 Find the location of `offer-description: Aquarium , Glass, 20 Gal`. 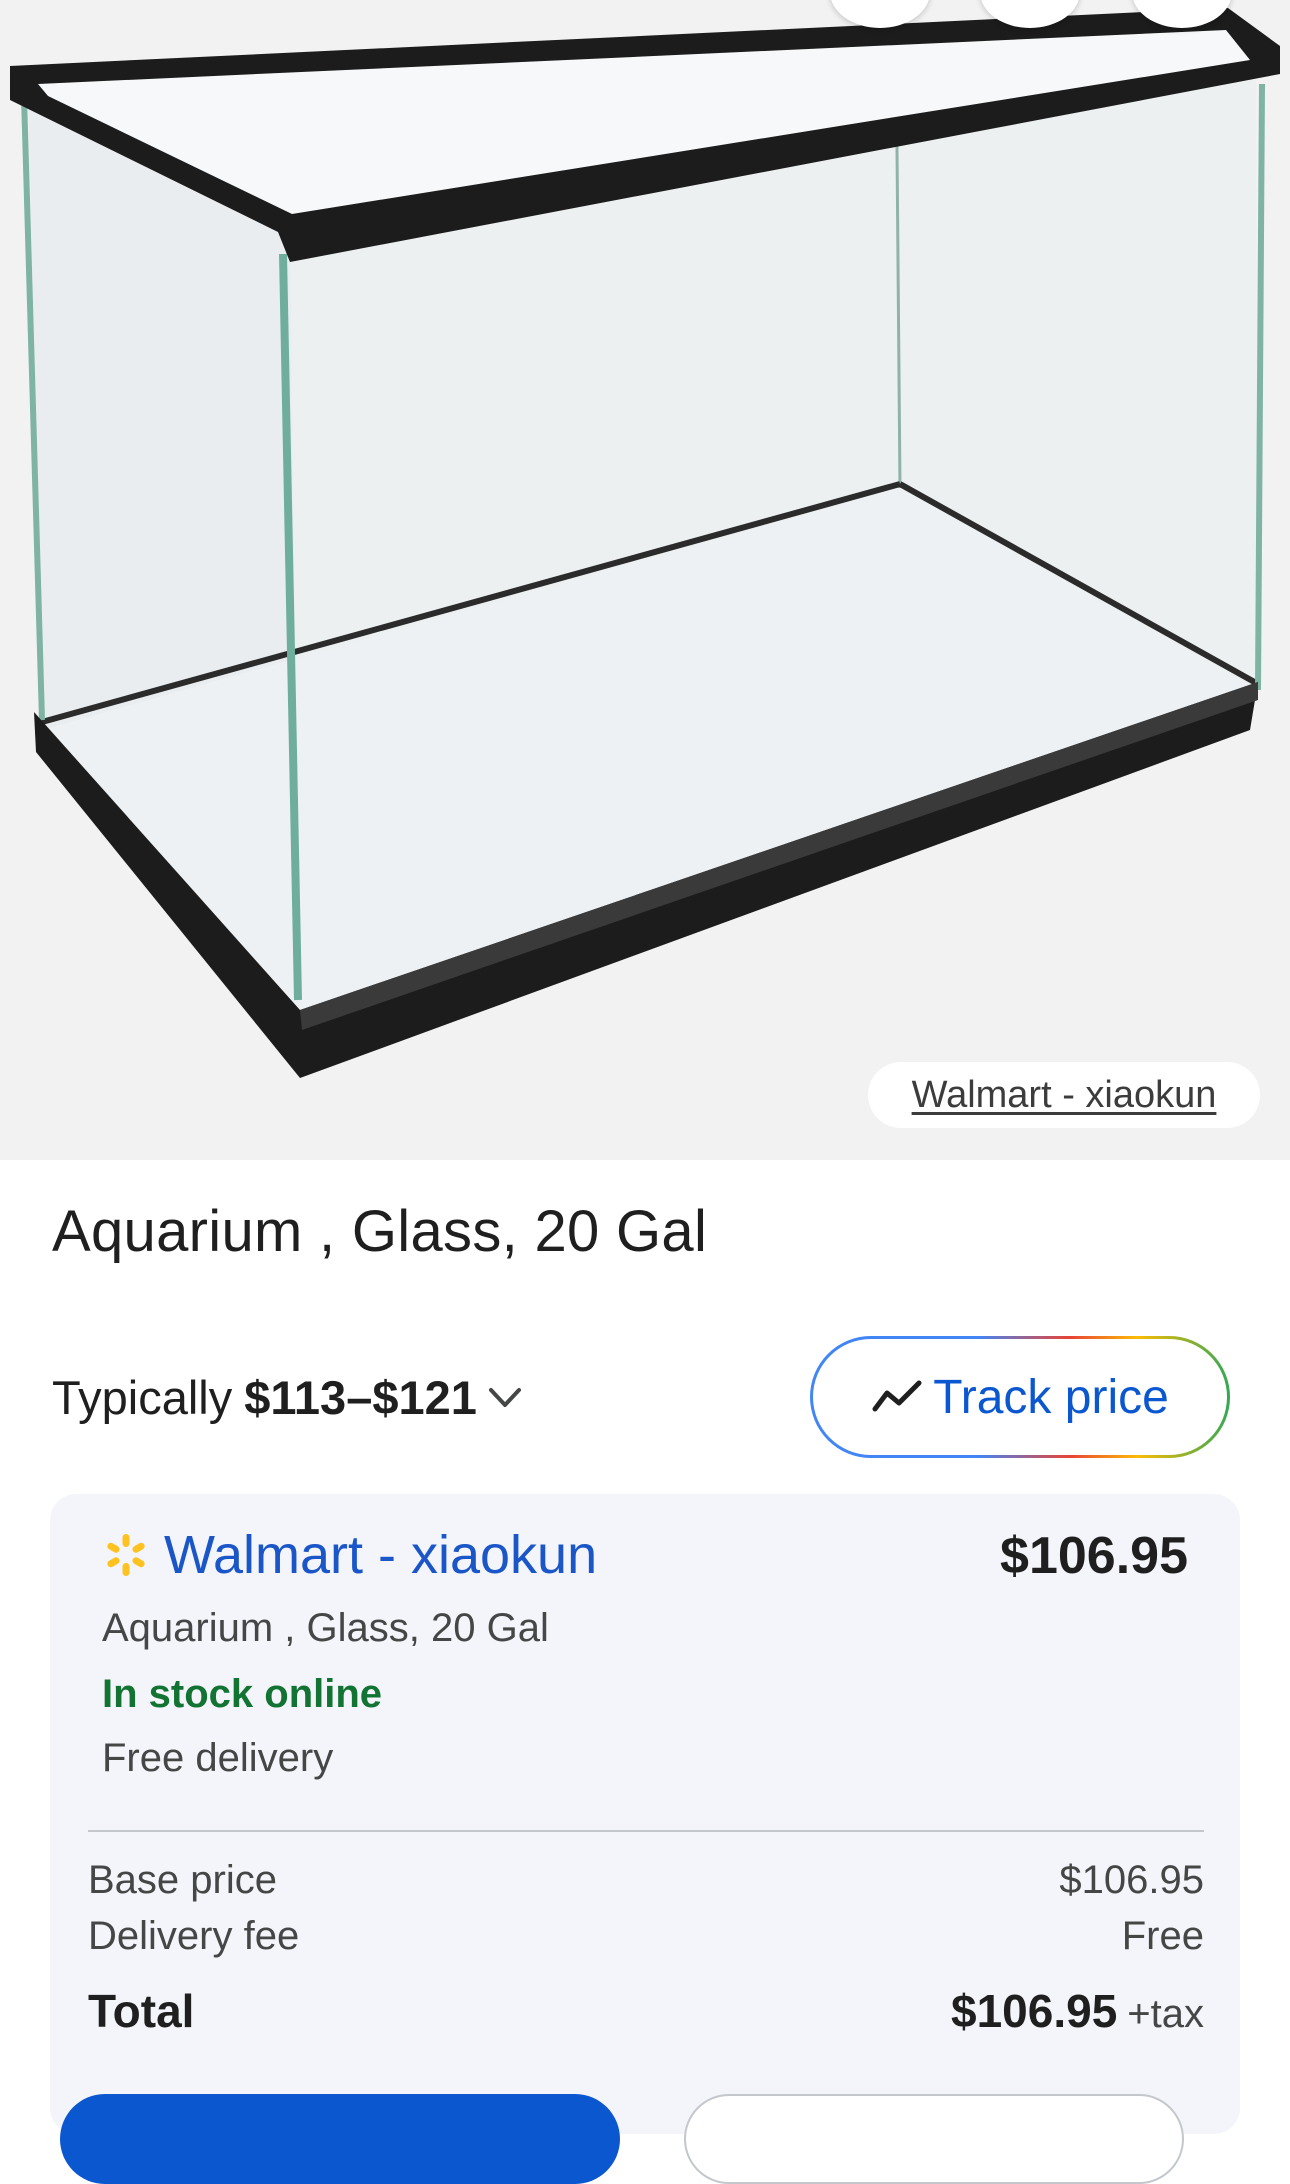

offer-description: Aquarium , Glass, 20 Gal is located at coordinates (325, 1628).